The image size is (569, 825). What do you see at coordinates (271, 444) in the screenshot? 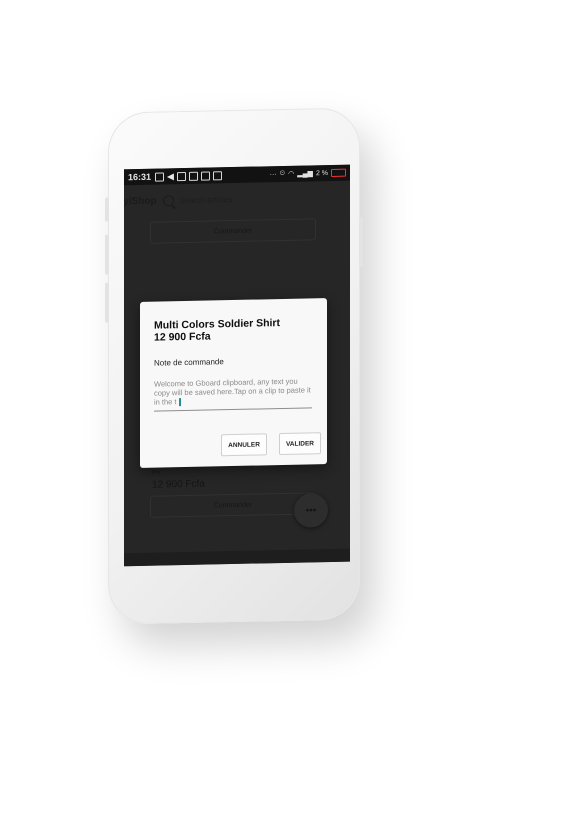
I see `dialog-actions: ANNULER VALIDER` at bounding box center [271, 444].